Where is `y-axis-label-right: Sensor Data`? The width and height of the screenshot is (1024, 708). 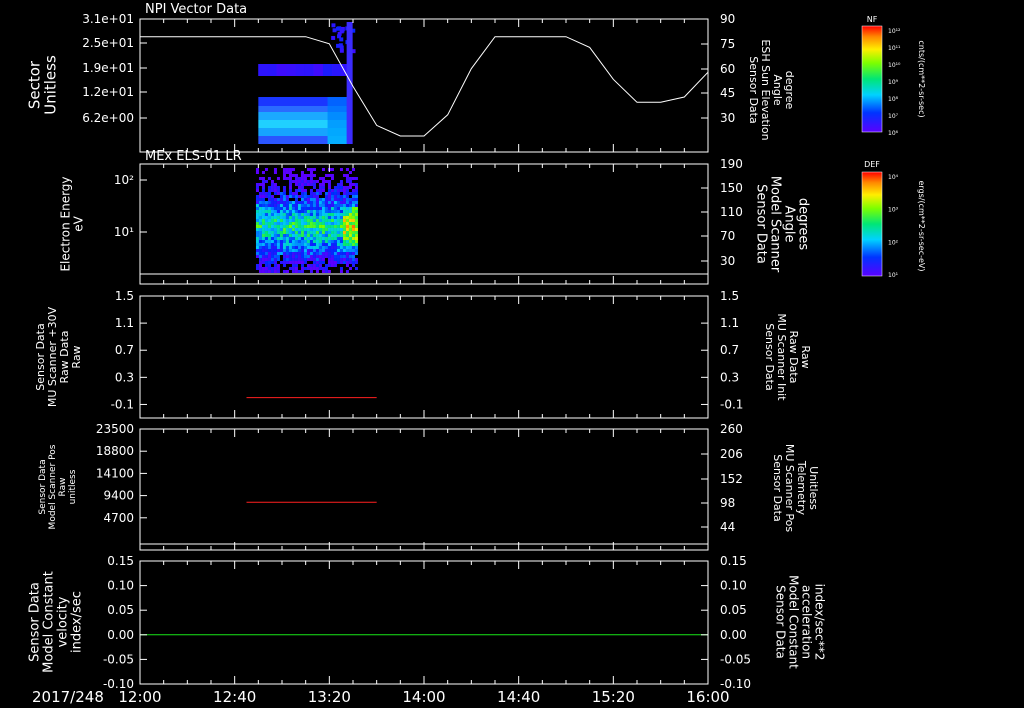
y-axis-label-right: Sensor Data is located at coordinates (769, 356).